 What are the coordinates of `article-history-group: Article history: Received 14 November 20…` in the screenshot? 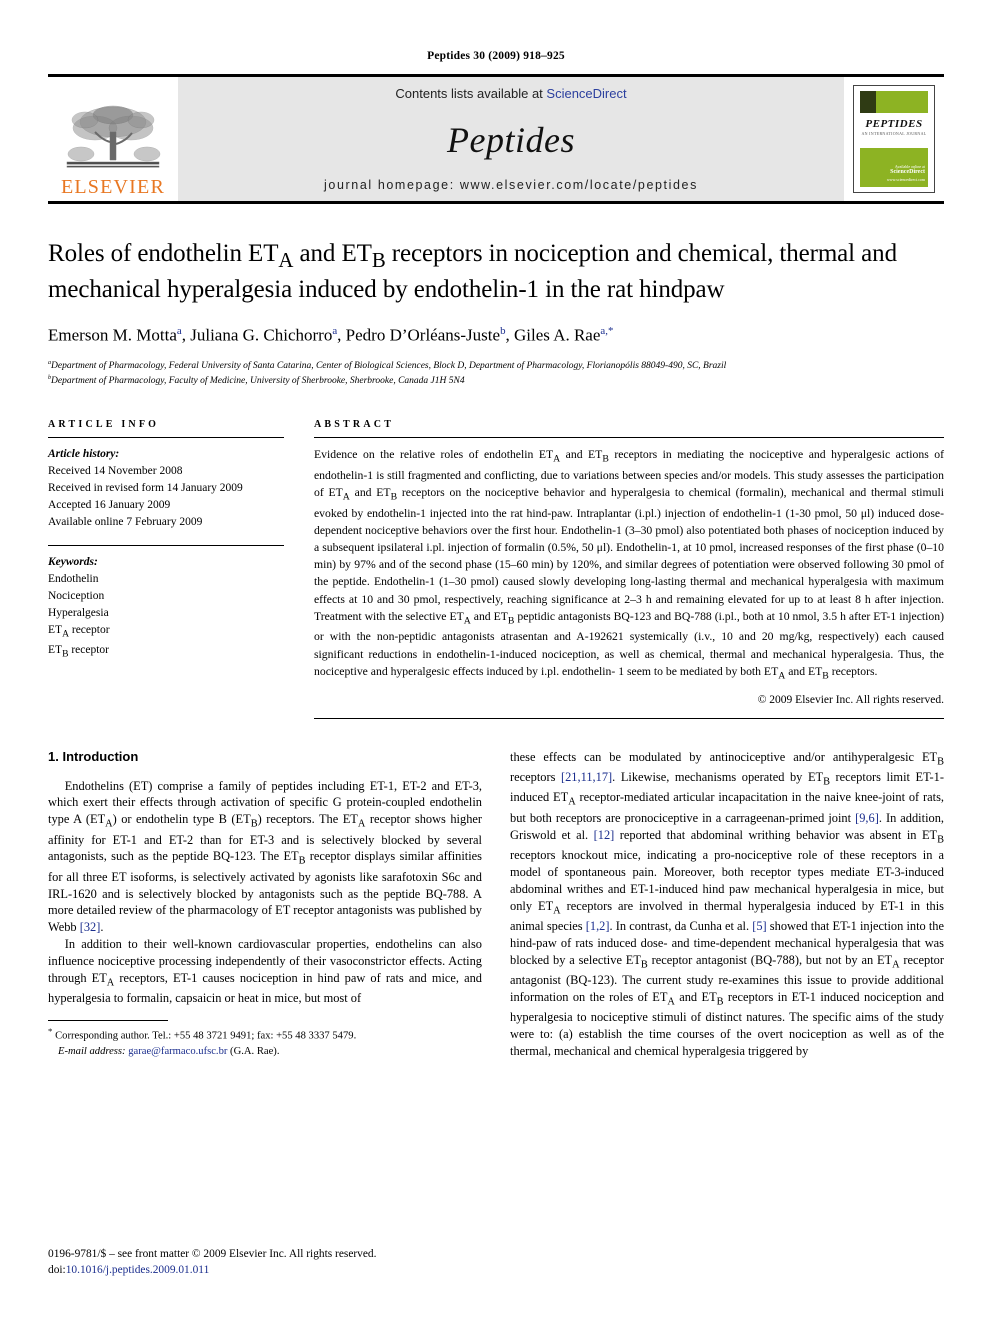 It's located at (166, 488).